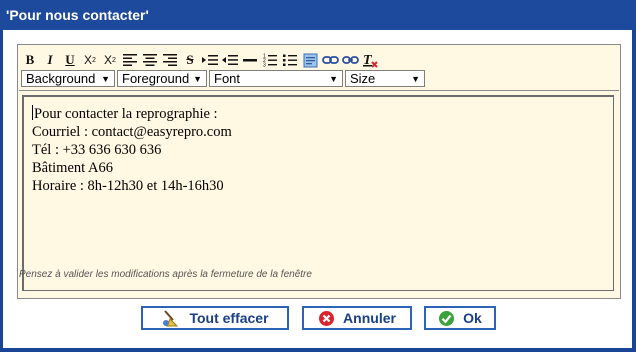  I want to click on image-icon, so click(310, 60).